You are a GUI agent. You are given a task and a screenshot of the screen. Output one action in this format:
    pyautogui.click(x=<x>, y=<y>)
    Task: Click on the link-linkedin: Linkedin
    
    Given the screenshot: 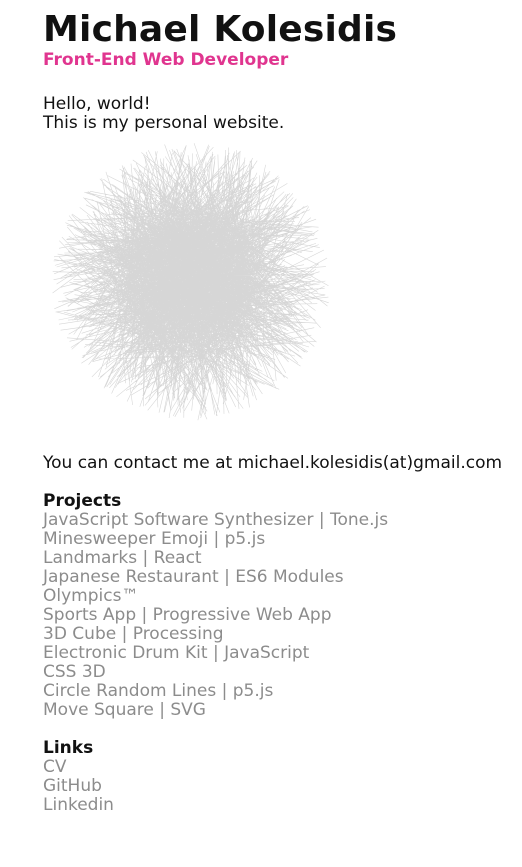 What is the action you would take?
    pyautogui.click(x=278, y=805)
    